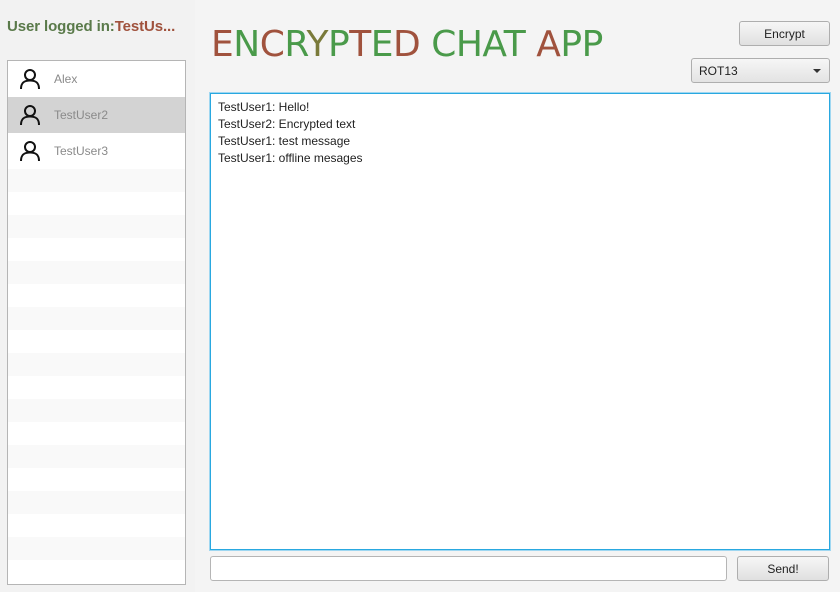 This screenshot has height=592, width=840. I want to click on chat-message: TestUser1: test message, so click(284, 141).